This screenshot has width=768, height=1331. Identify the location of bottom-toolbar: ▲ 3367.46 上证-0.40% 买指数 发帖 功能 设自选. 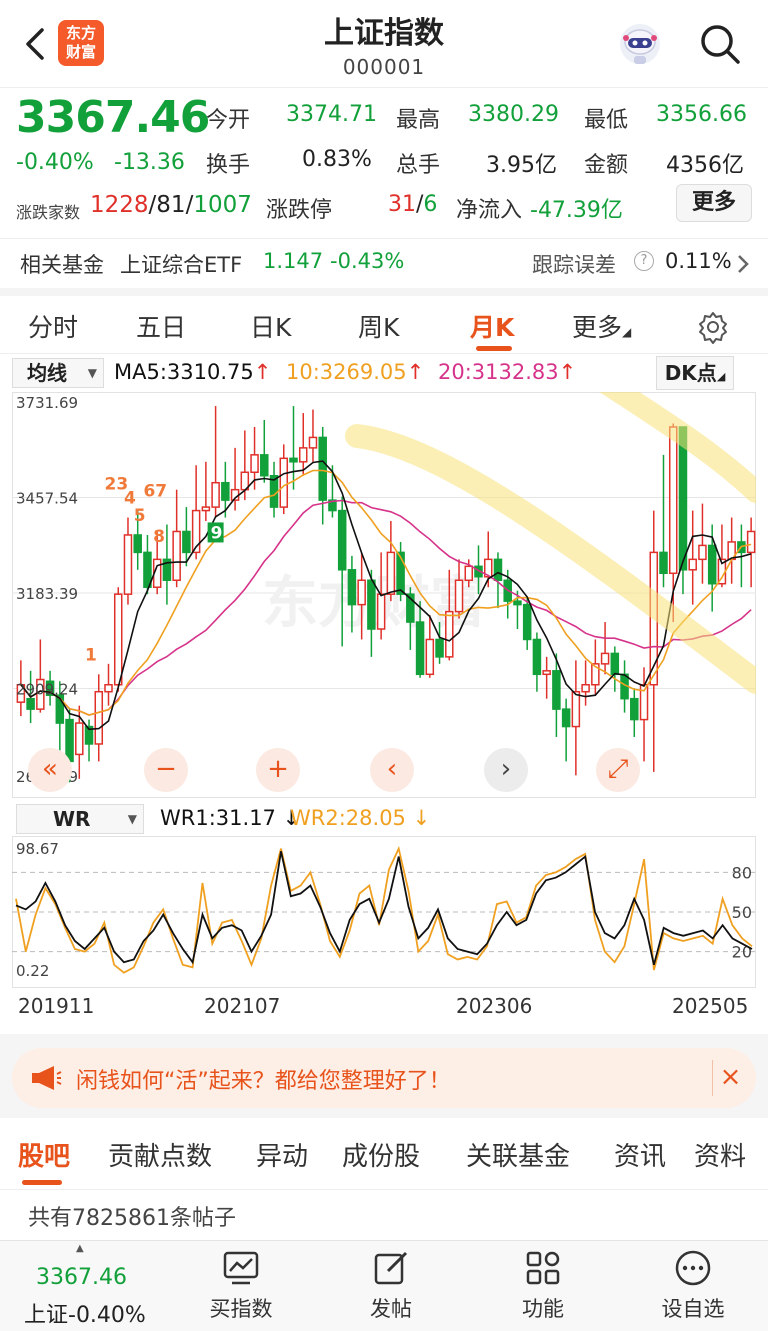
(384, 1285).